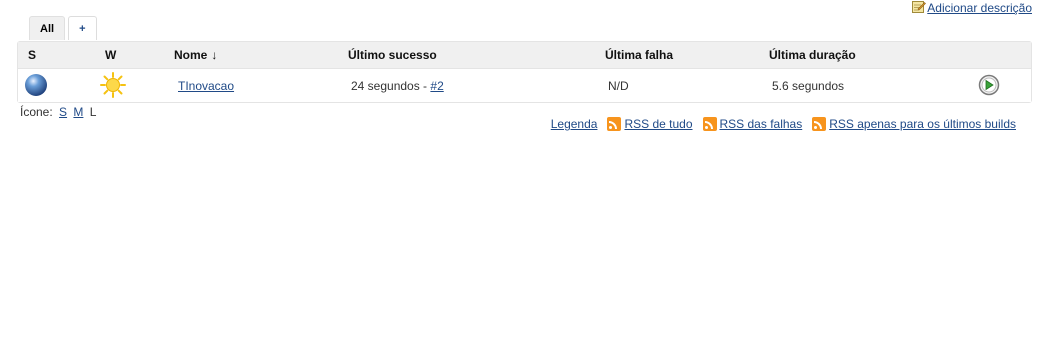  Describe the element at coordinates (36, 112) in the screenshot. I see `icon-size-label: Ícone:` at that location.